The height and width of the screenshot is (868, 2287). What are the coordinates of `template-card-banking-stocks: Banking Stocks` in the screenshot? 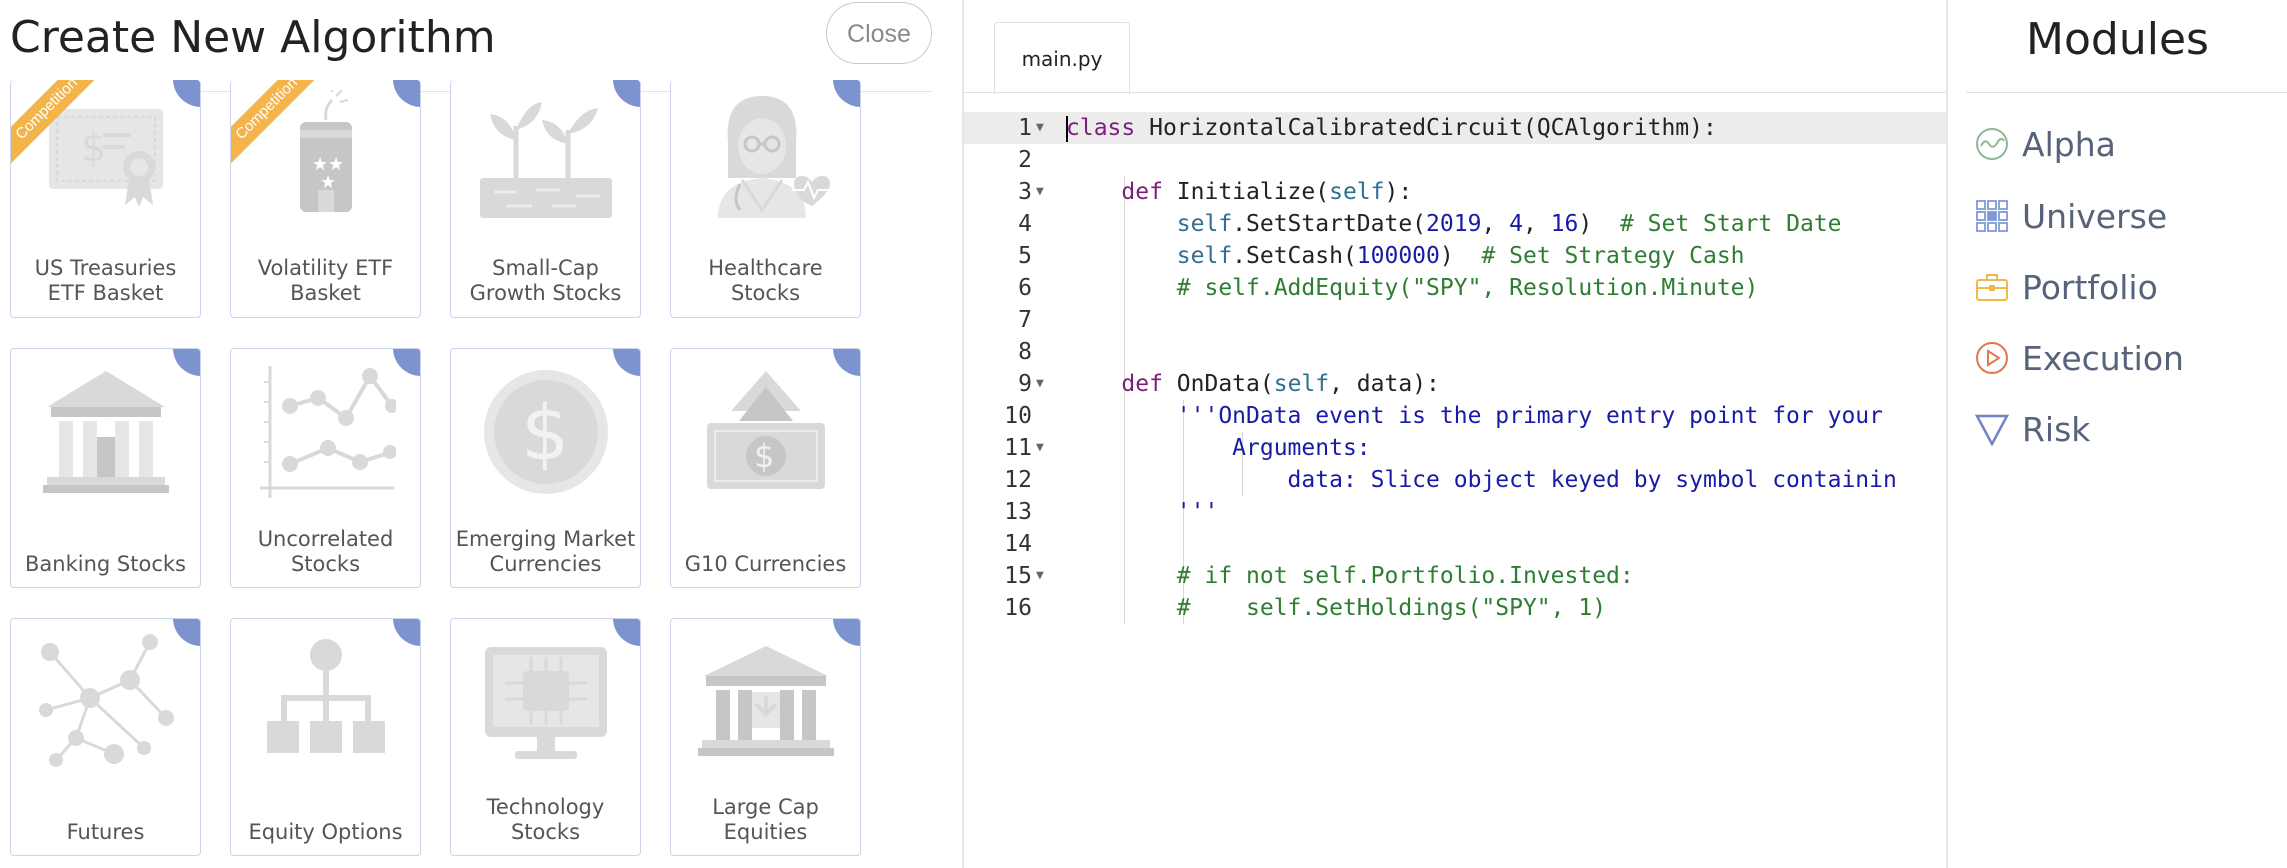 It's located at (105, 468).